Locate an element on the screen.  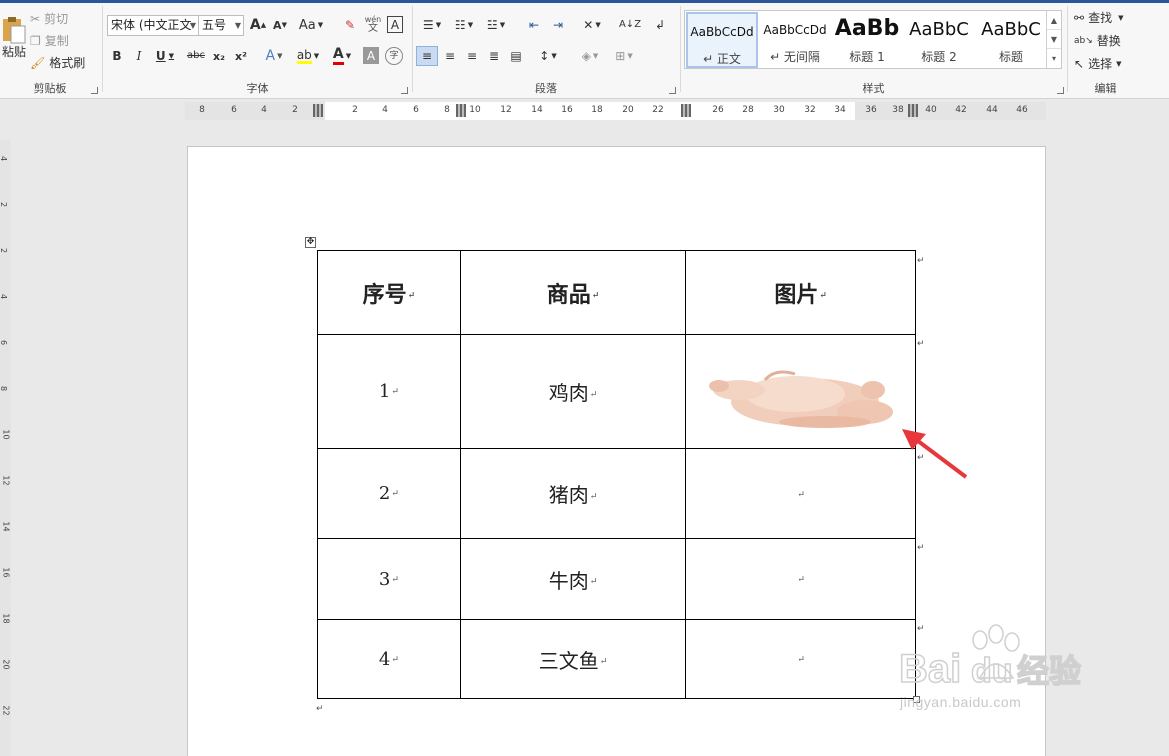
distributed-button: ▤ is located at coordinates (516, 56).